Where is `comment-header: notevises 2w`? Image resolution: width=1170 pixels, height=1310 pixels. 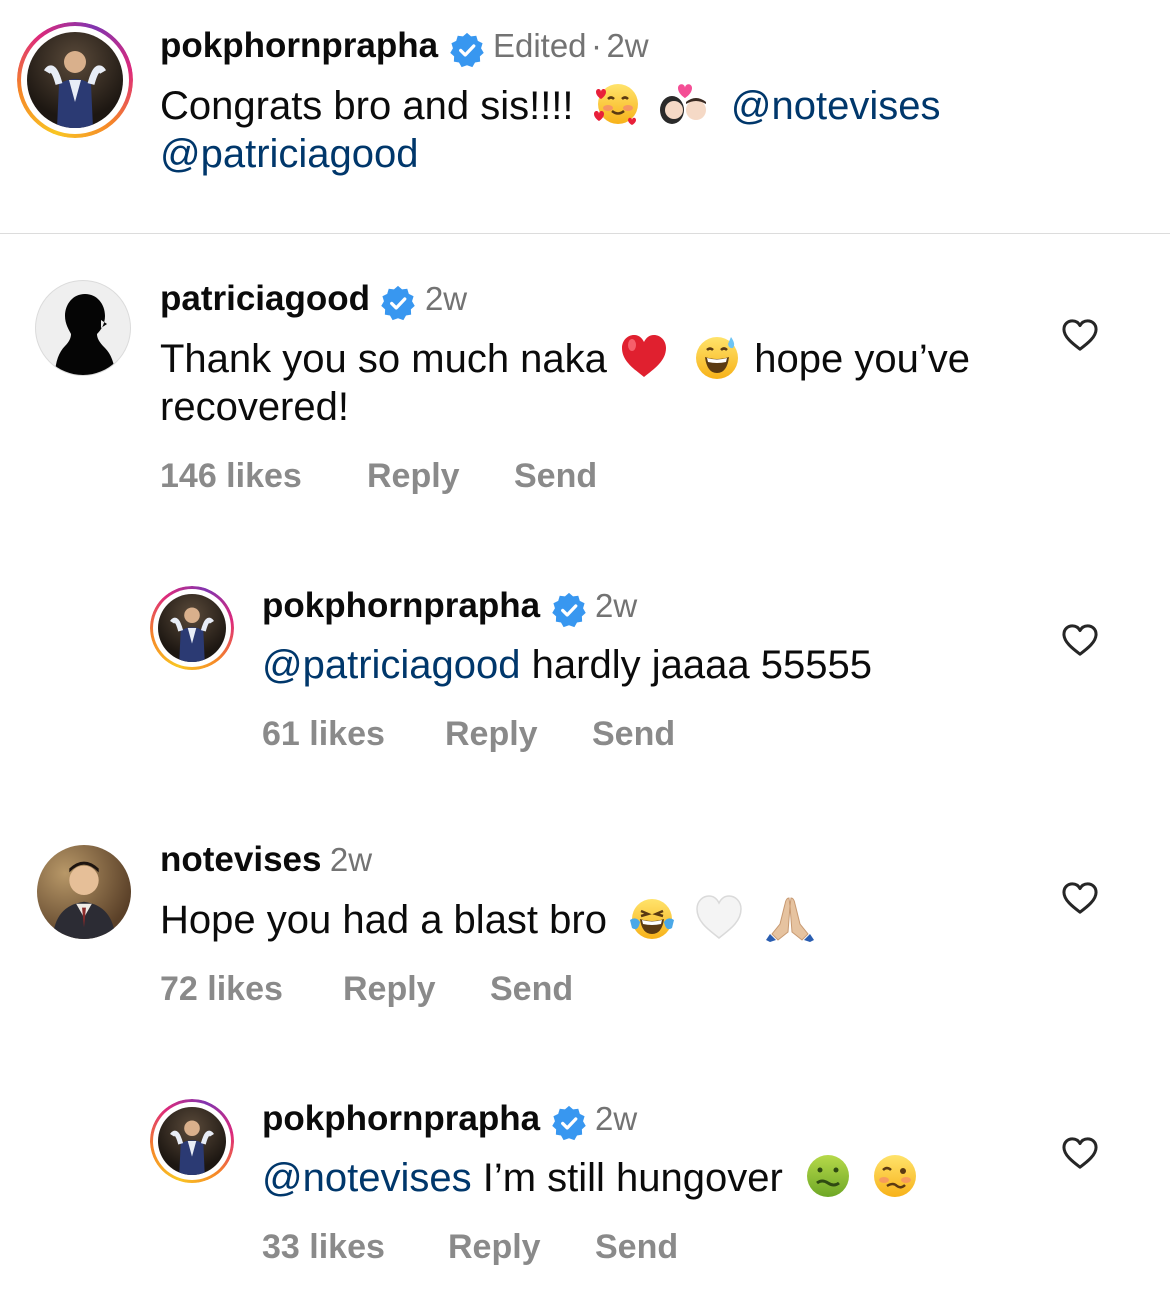 comment-header: notevises 2w is located at coordinates (266, 862).